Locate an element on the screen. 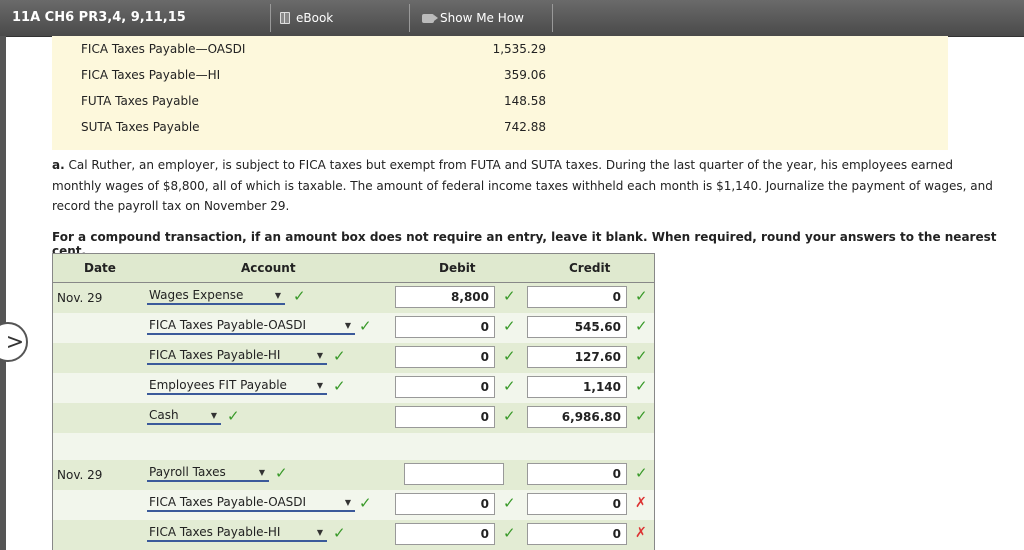  summary-value: 148.58 is located at coordinates (525, 101).